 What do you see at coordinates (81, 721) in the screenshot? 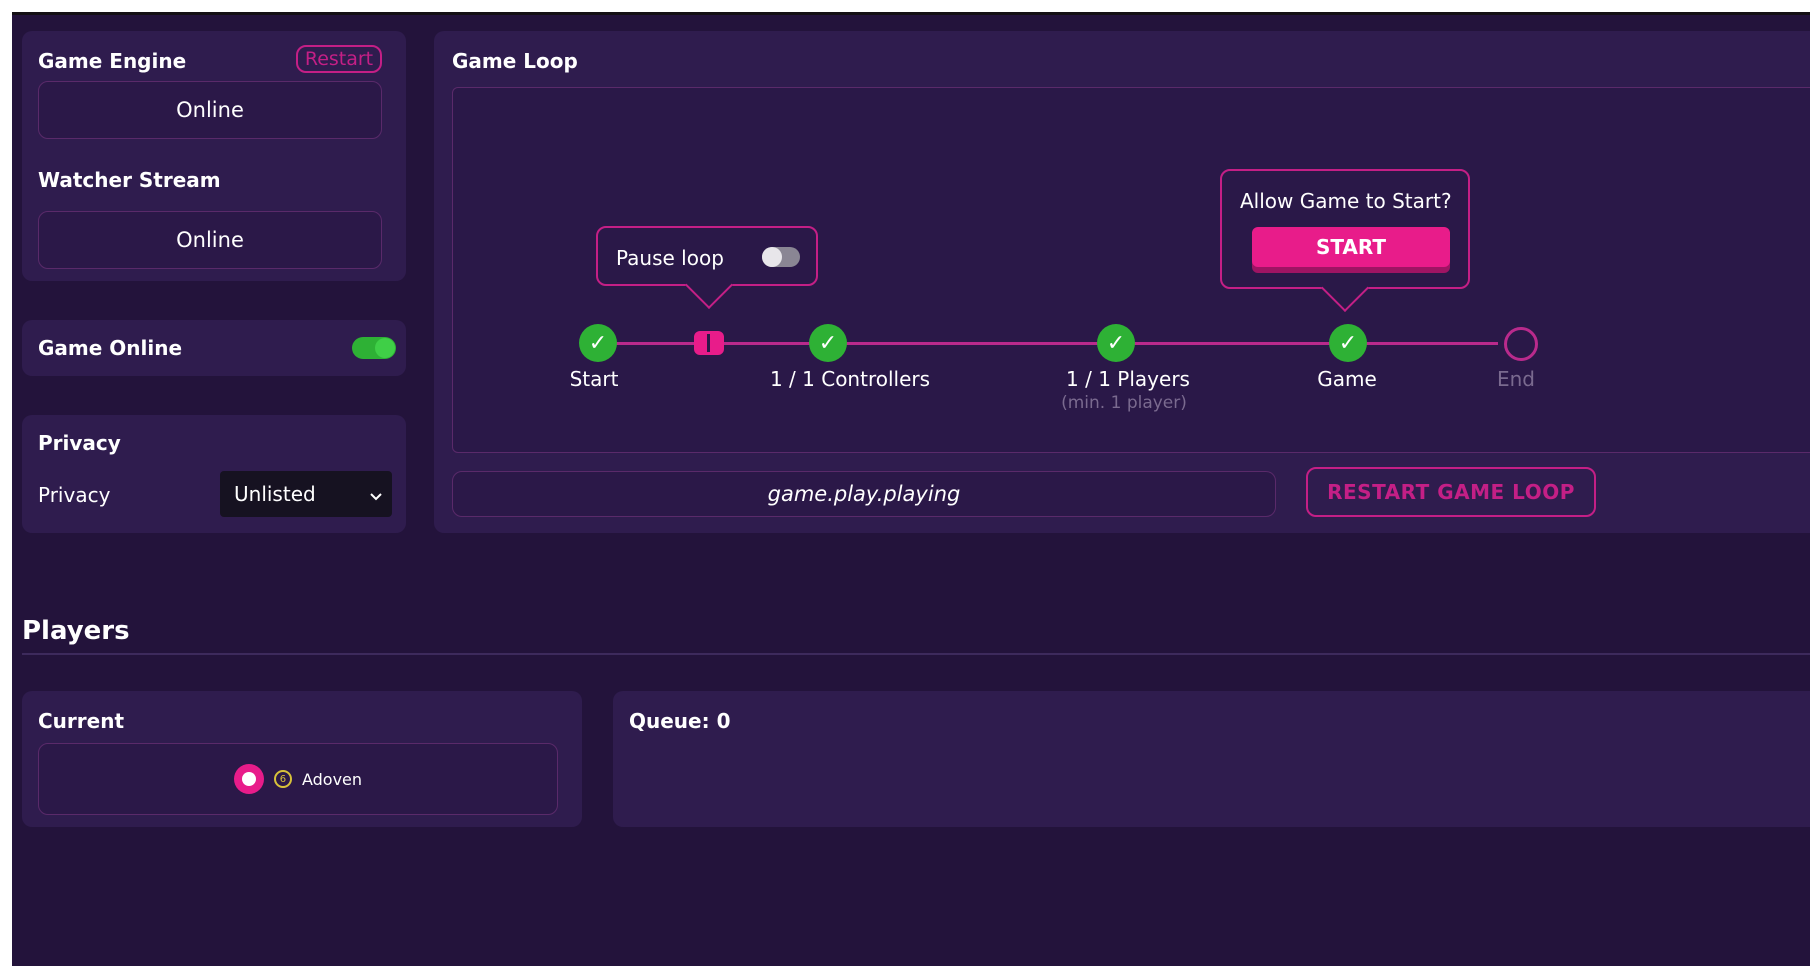
I see `current-title: Current` at bounding box center [81, 721].